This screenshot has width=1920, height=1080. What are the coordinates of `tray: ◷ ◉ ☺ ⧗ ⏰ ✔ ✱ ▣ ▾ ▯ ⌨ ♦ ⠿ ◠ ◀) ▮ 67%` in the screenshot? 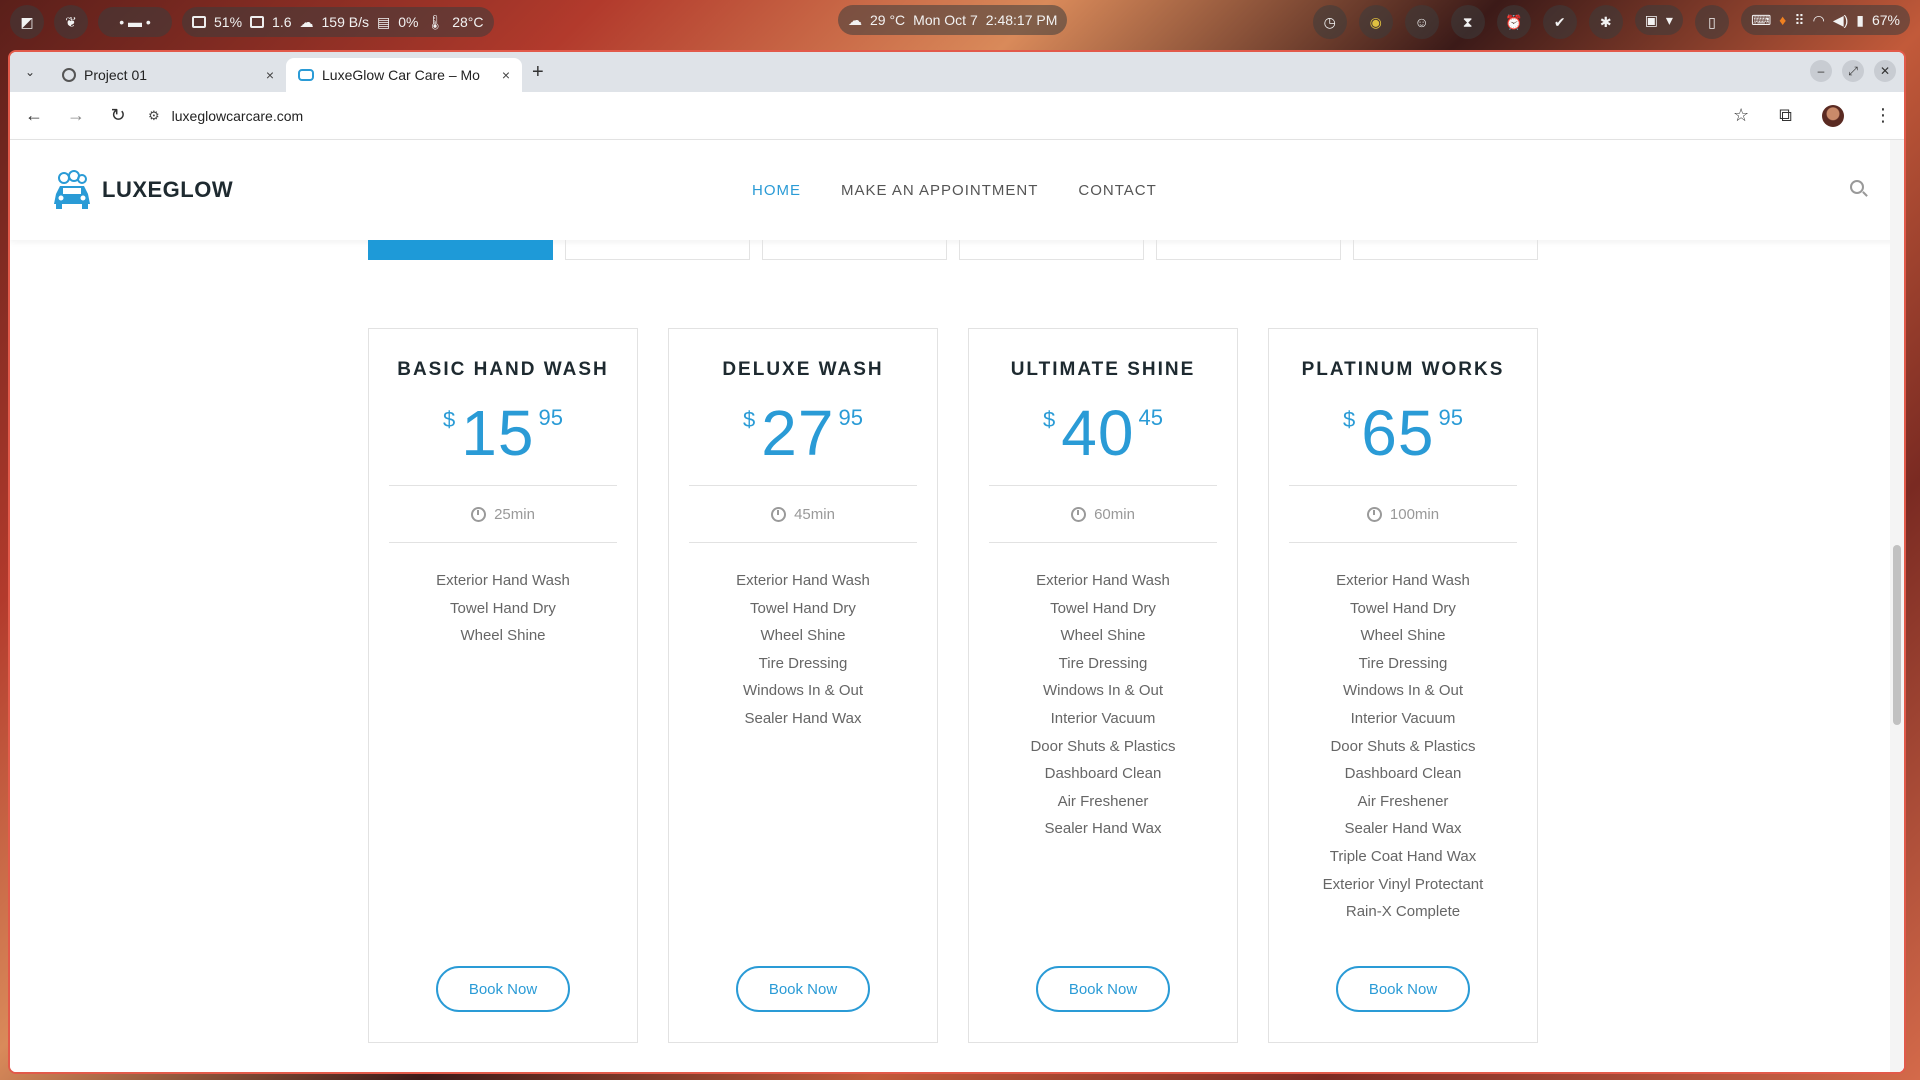 It's located at (1611, 22).